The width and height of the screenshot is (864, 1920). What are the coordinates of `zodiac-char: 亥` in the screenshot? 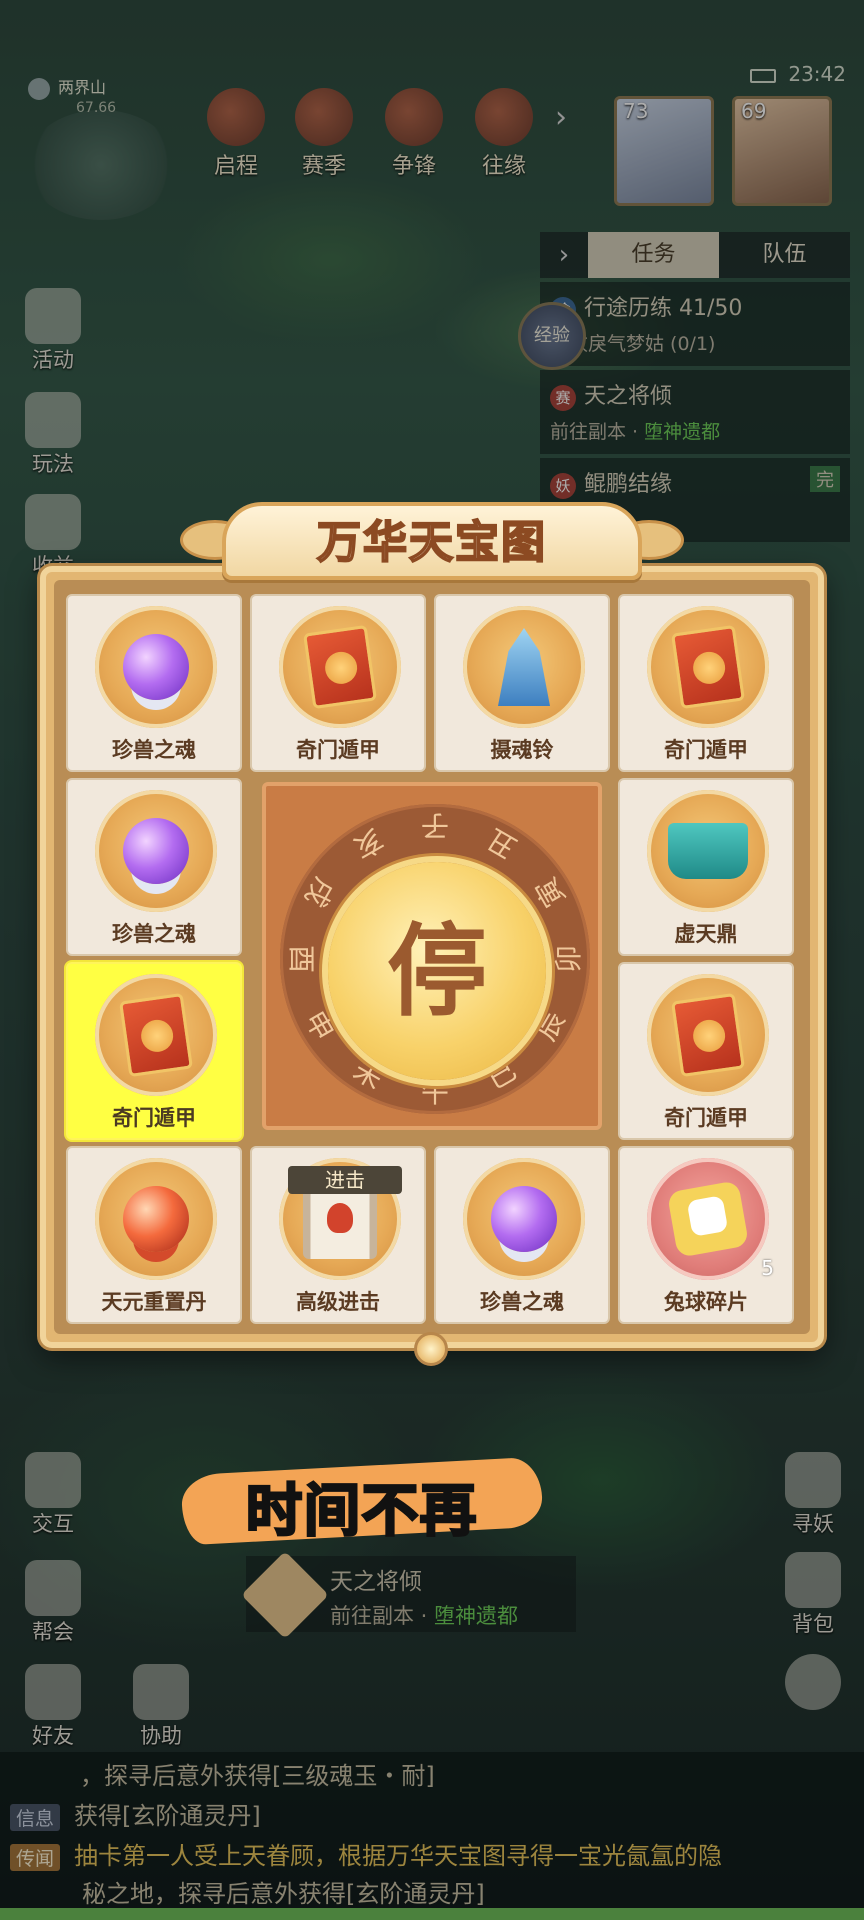 It's located at (368, 843).